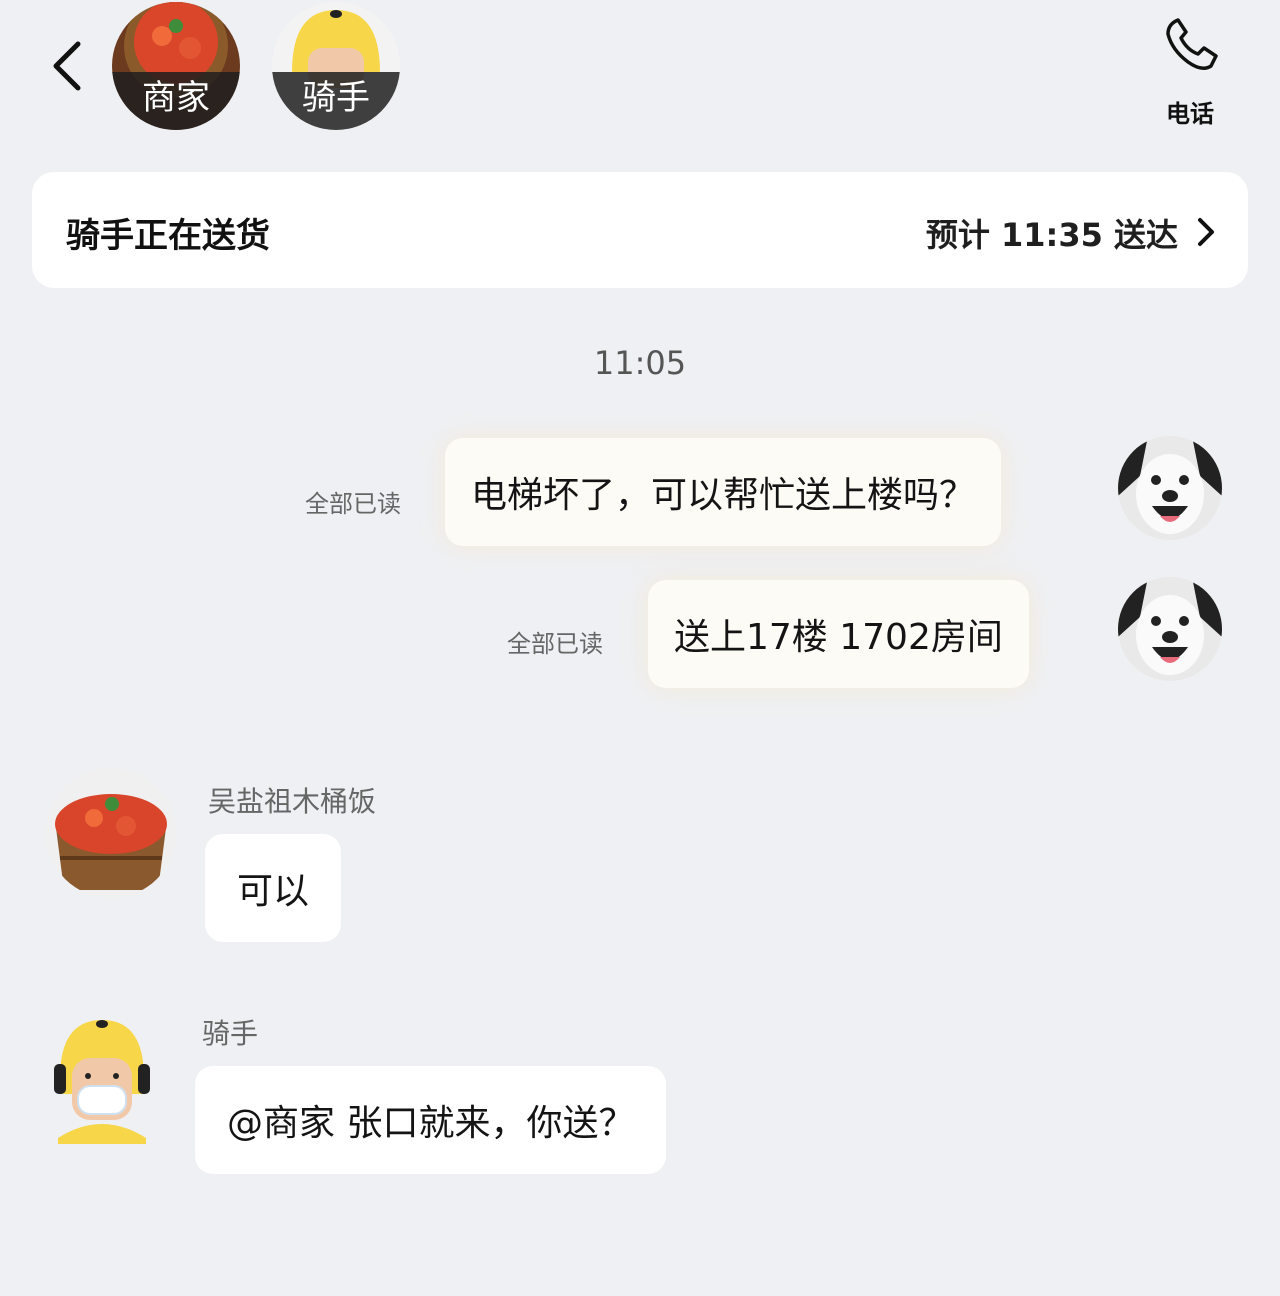 This screenshot has width=1280, height=1296. I want to click on message-text: 送上17楼 1702房间, so click(838, 637).